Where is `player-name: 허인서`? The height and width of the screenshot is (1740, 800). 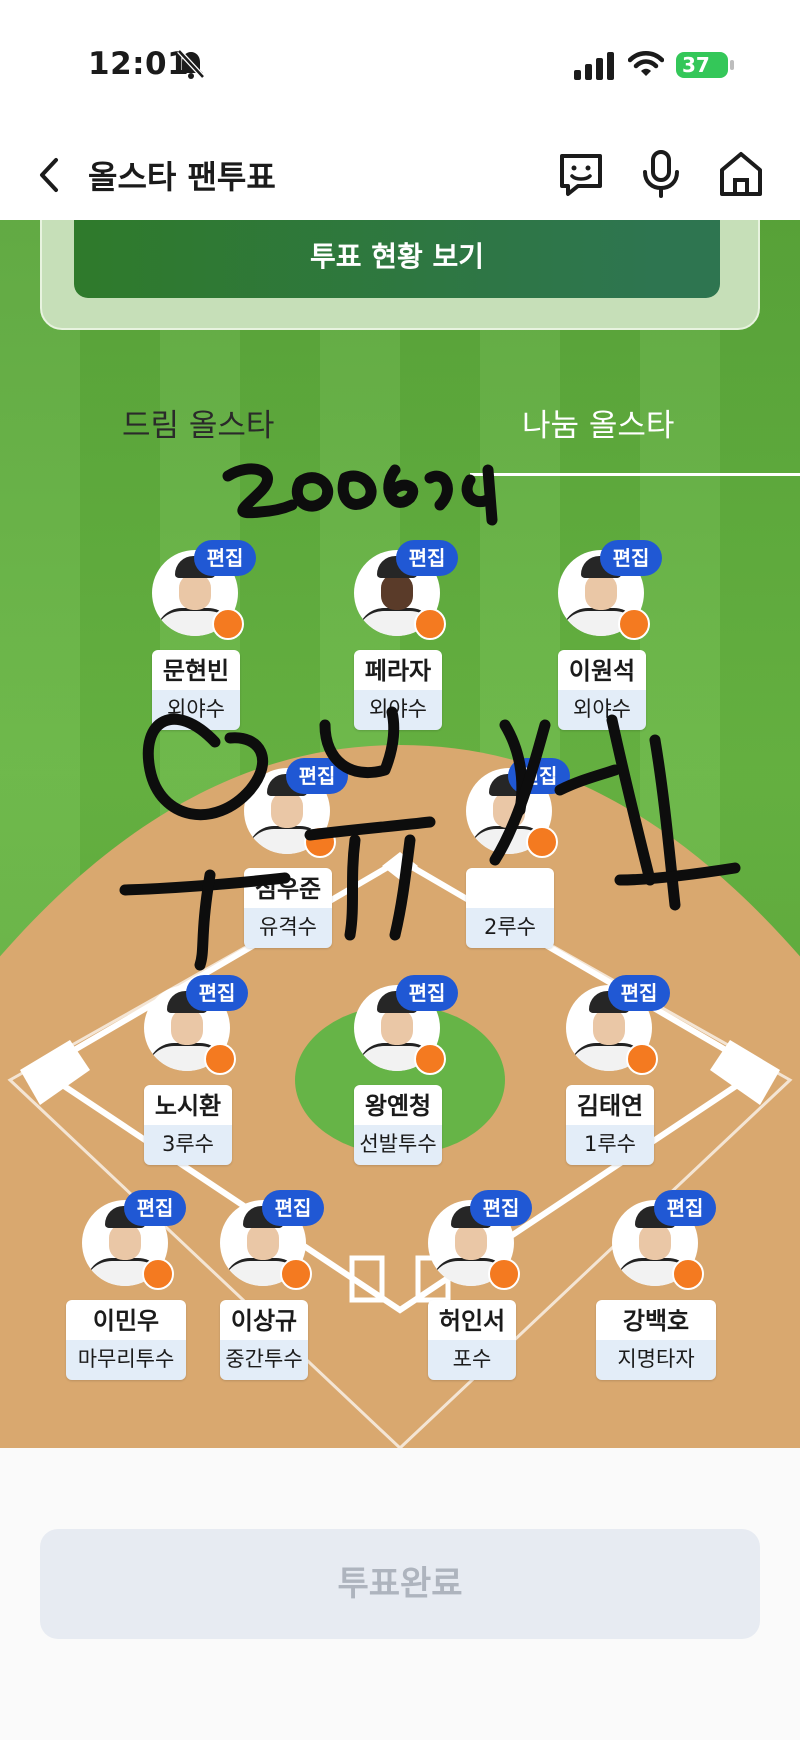 player-name: 허인서 is located at coordinates (472, 1320).